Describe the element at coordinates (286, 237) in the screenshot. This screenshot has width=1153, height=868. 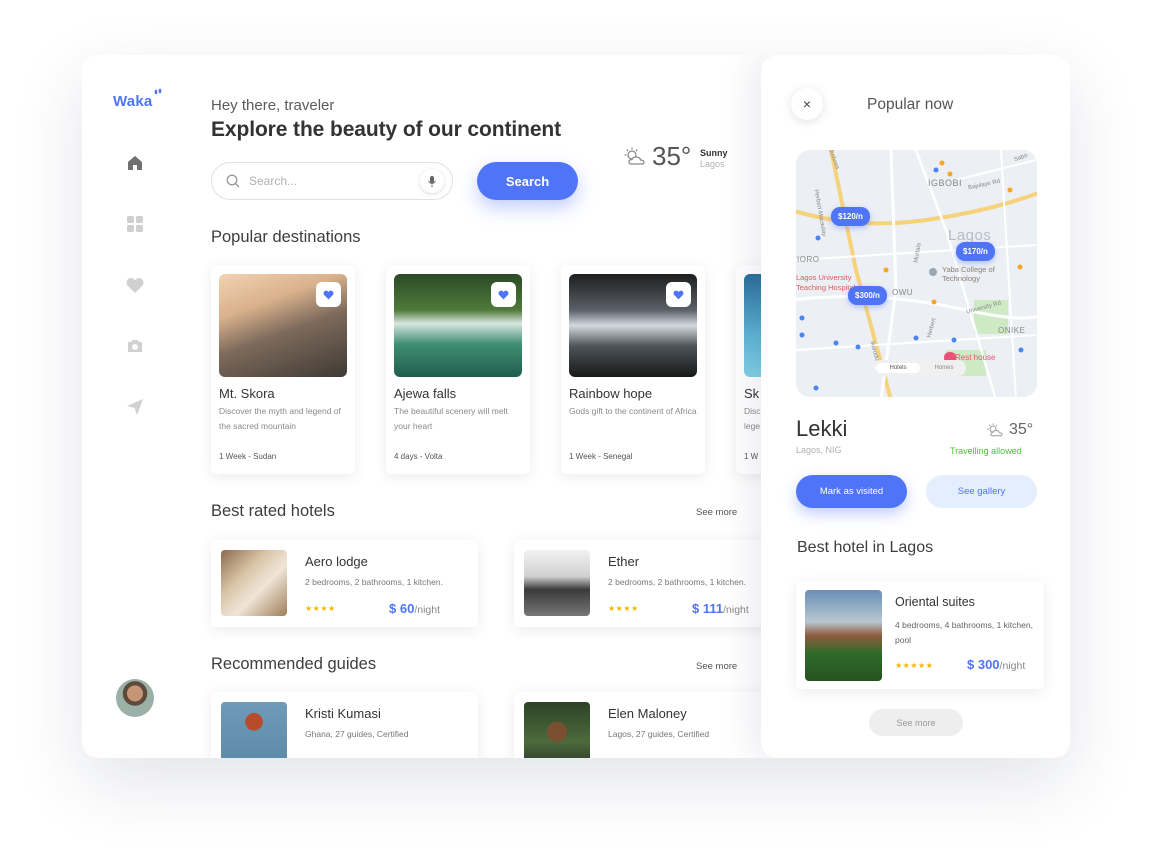
I see `section-title-destinations: Popular destinations` at that location.